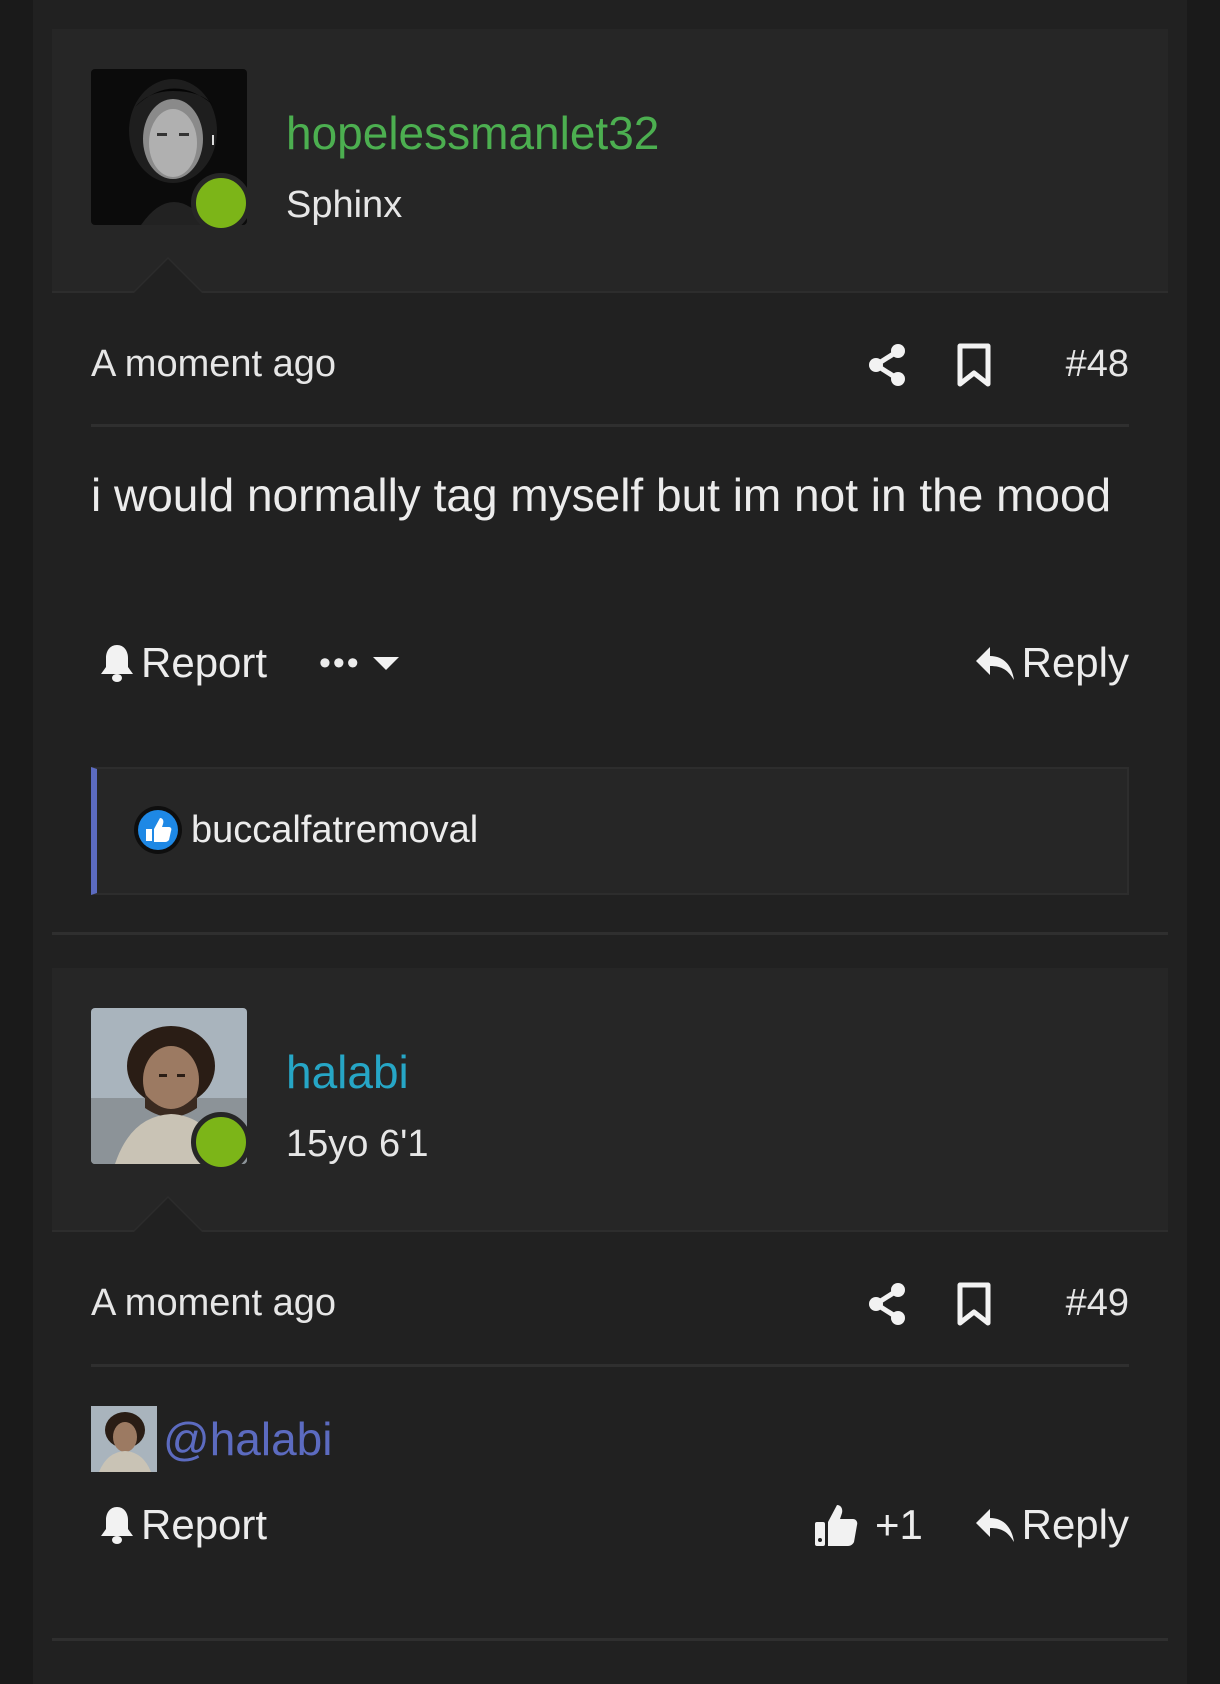 Image resolution: width=1220 pixels, height=1684 pixels. What do you see at coordinates (610, 663) in the screenshot?
I see `post-actions: Report ••• Reply` at bounding box center [610, 663].